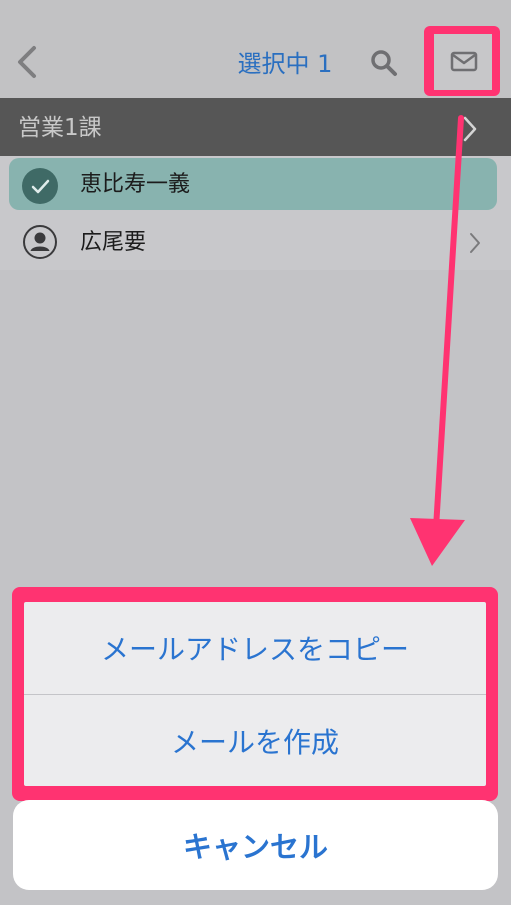 Image resolution: width=511 pixels, height=905 pixels. I want to click on envelope-icon, so click(464, 61).